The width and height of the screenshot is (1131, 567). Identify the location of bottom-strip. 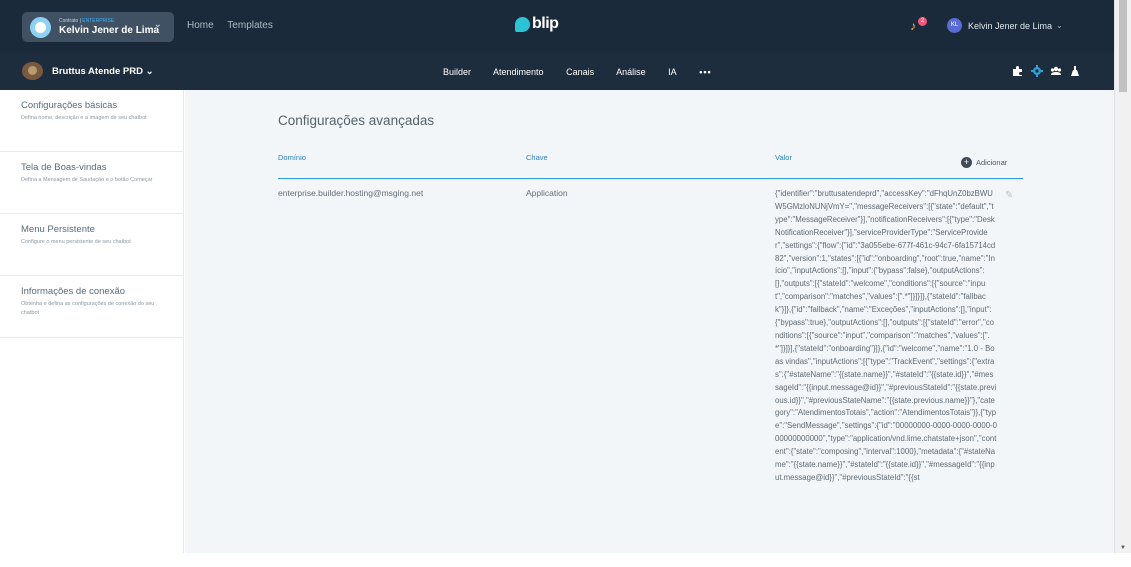
(565, 560).